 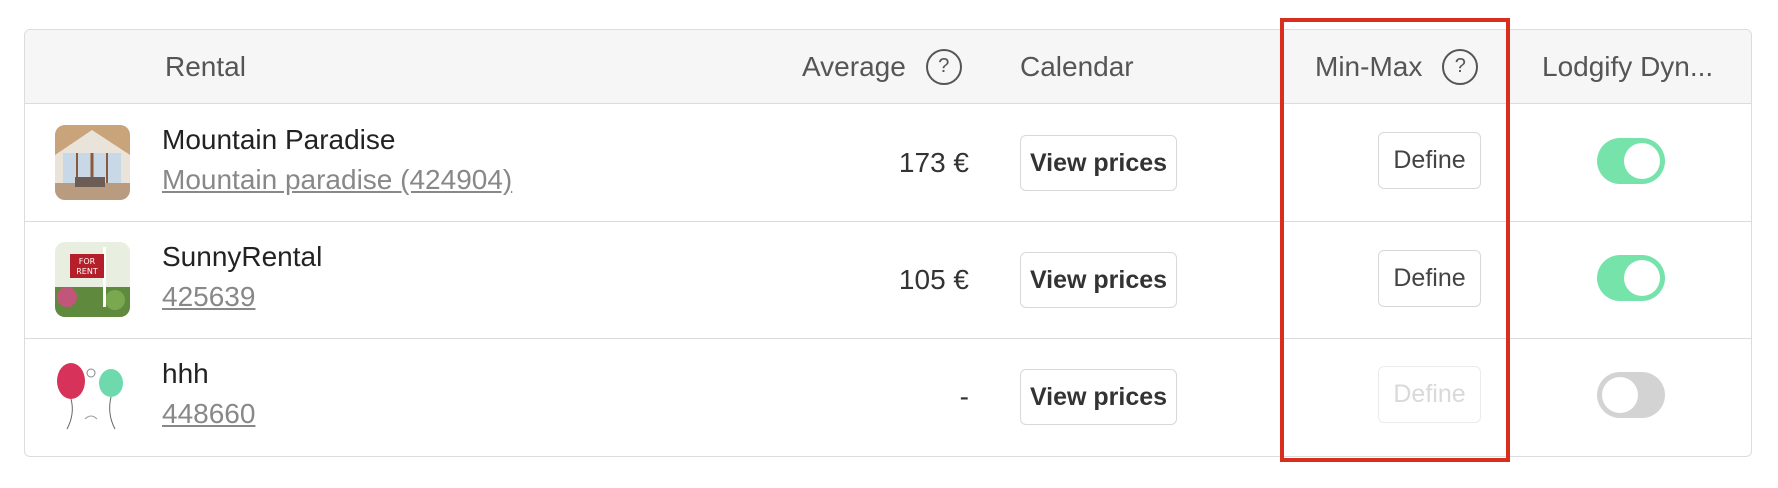 I want to click on average-price: -, so click(x=964, y=396).